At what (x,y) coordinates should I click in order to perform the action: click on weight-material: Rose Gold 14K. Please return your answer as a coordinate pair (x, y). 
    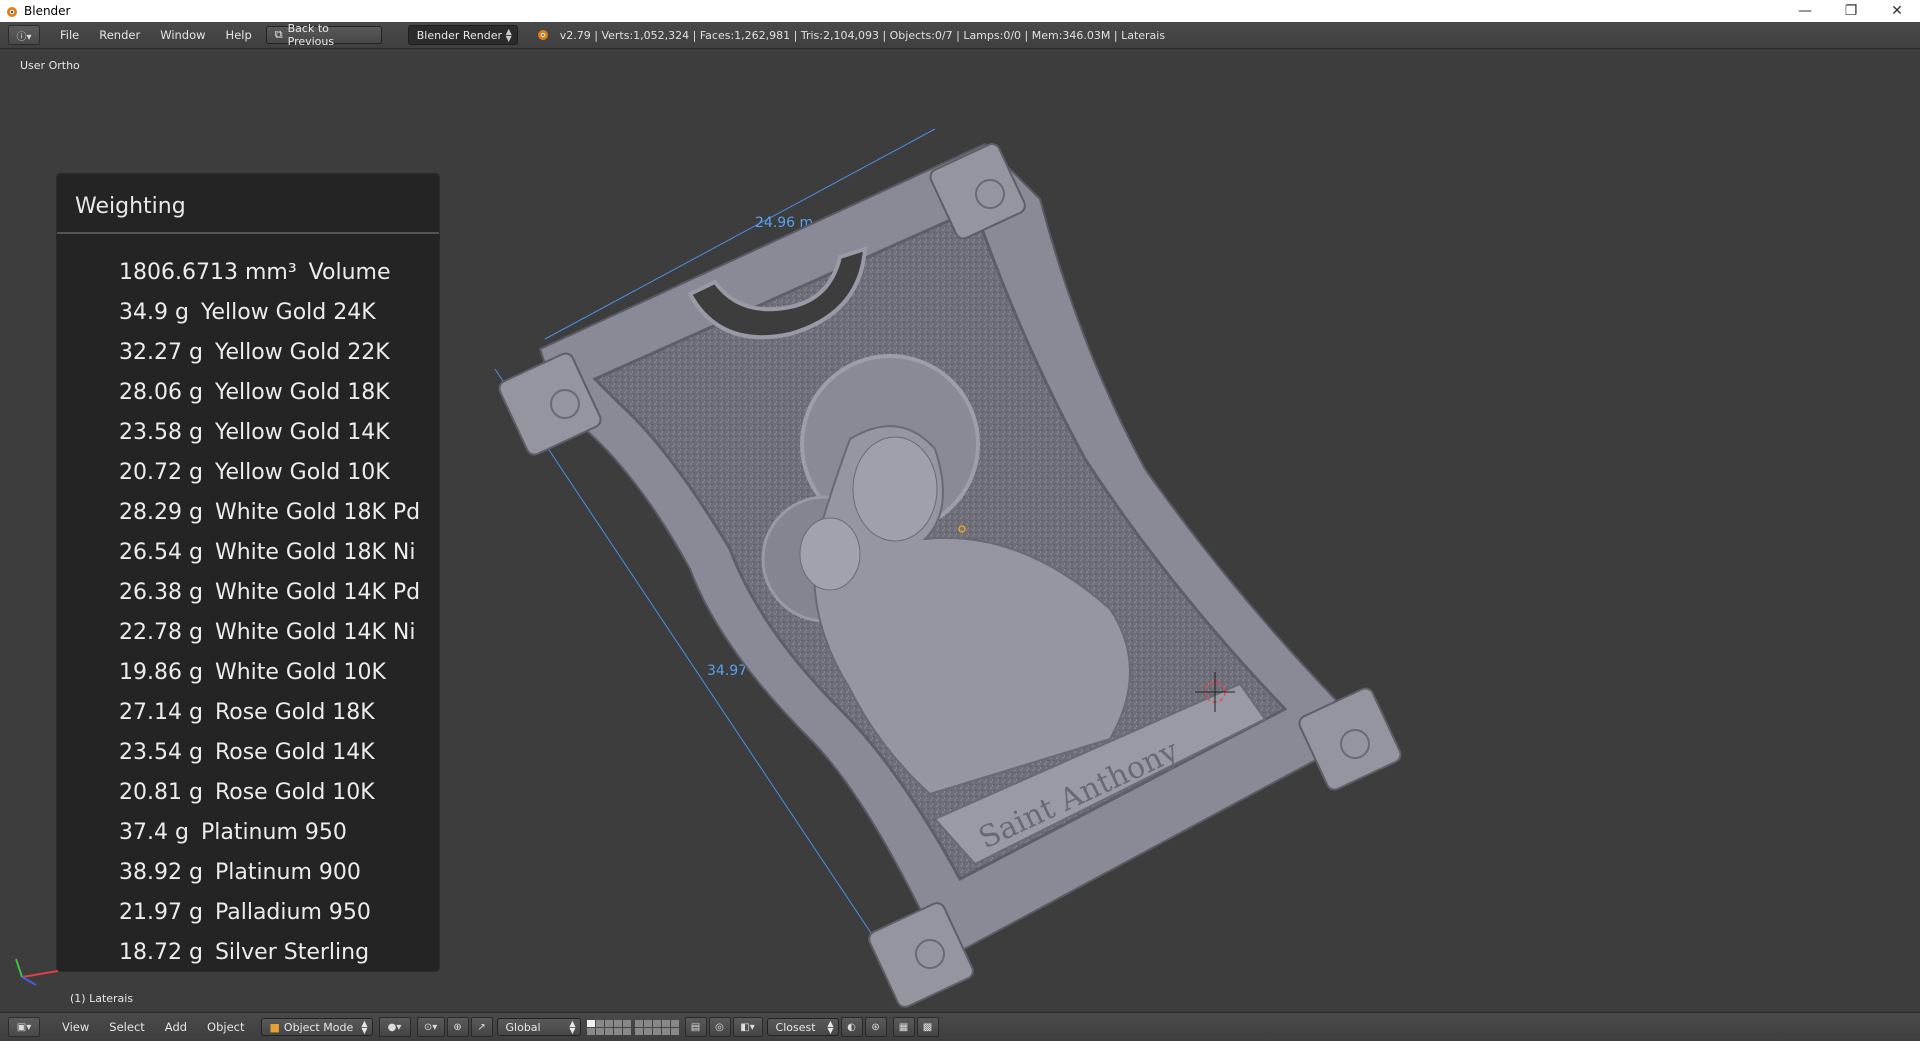
    Looking at the image, I should click on (294, 752).